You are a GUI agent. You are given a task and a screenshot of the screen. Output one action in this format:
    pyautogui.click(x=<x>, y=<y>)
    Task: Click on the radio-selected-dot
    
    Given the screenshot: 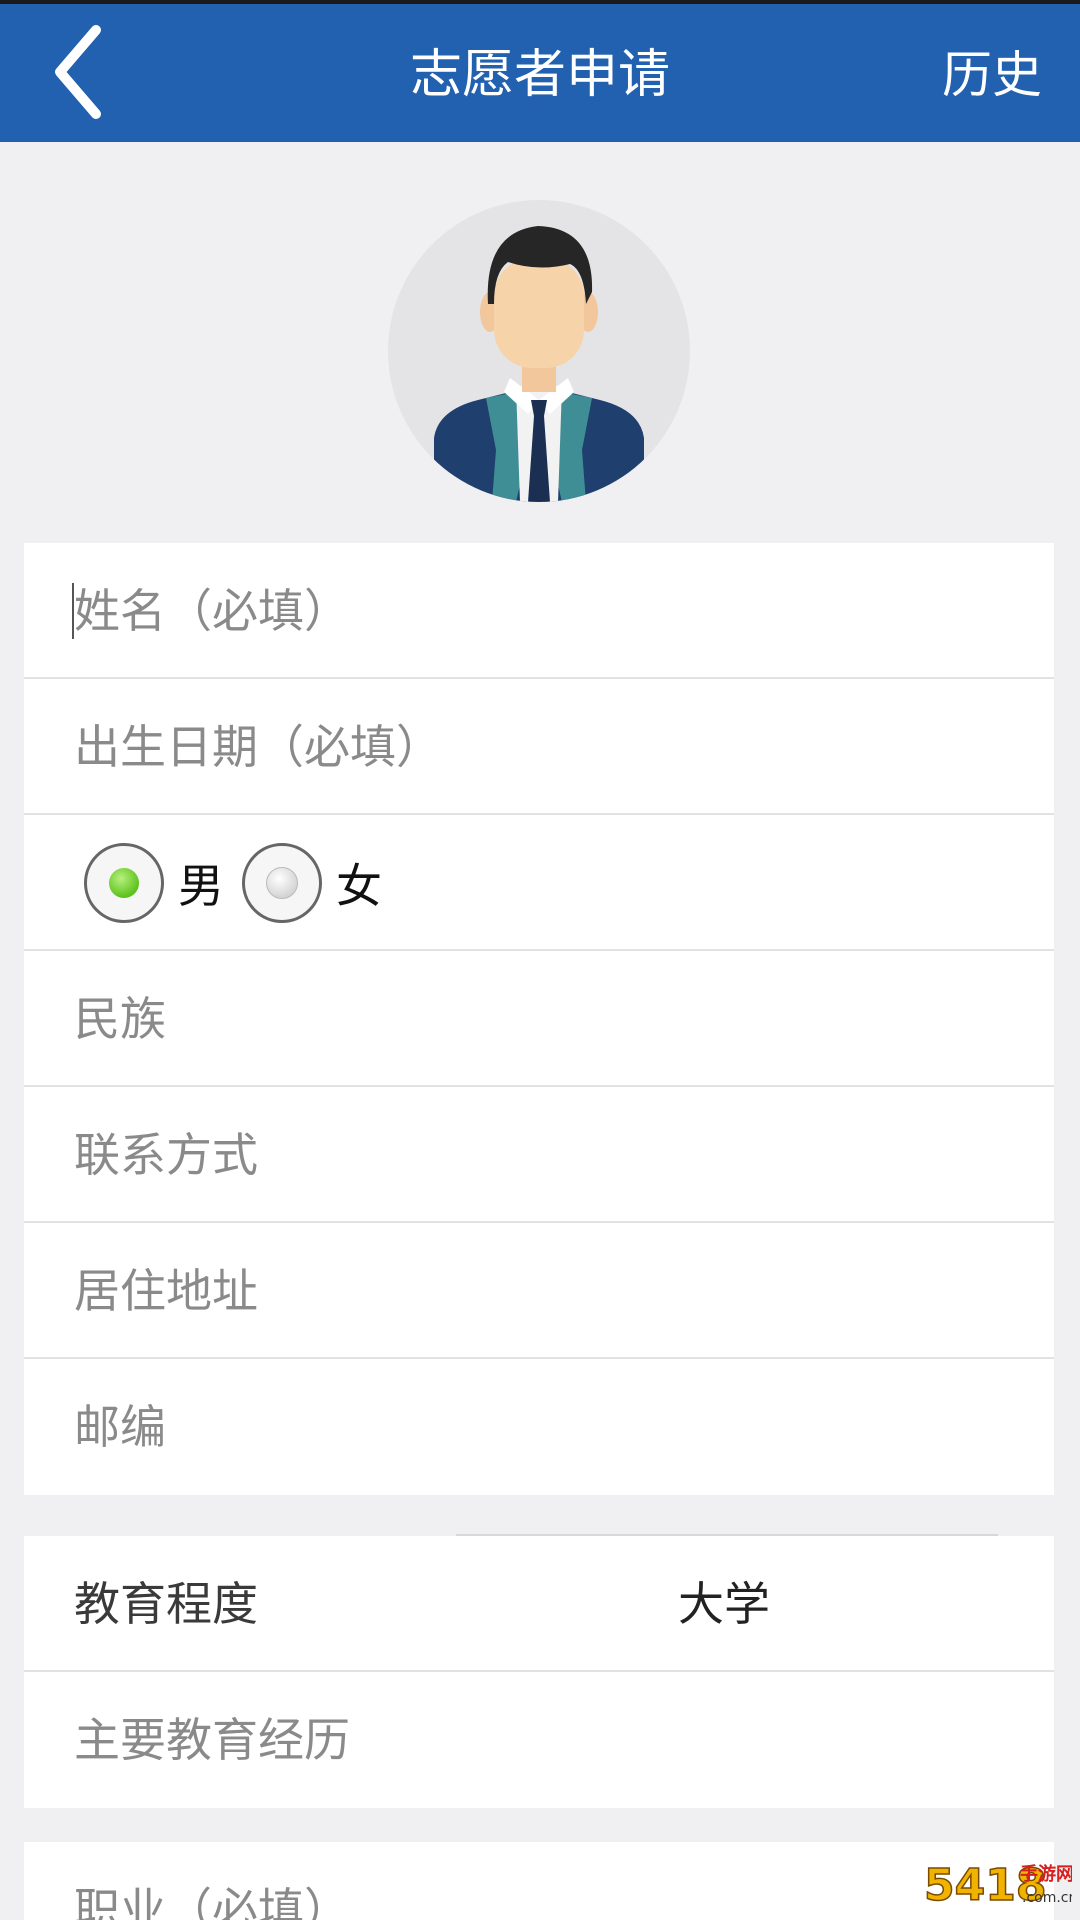 What is the action you would take?
    pyautogui.click(x=124, y=883)
    